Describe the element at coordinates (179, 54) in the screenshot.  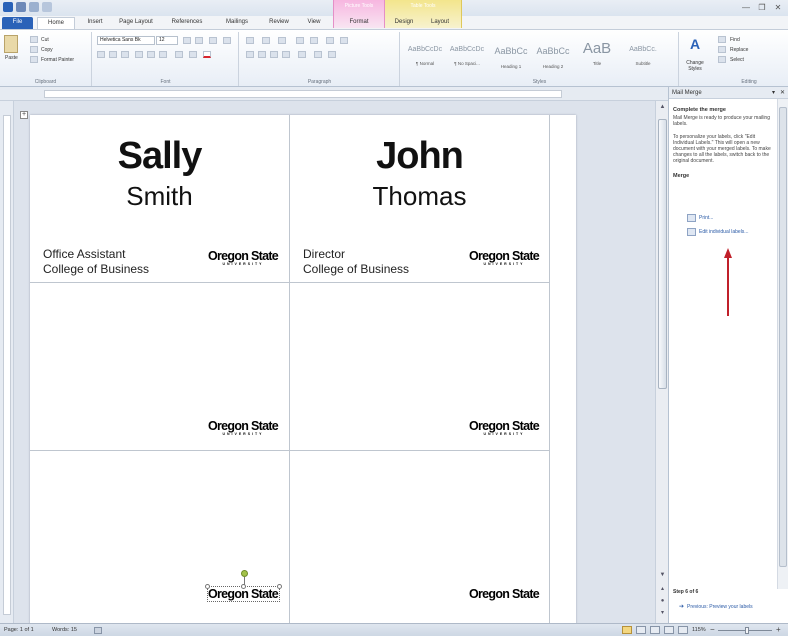
I see `text-effects-icon` at that location.